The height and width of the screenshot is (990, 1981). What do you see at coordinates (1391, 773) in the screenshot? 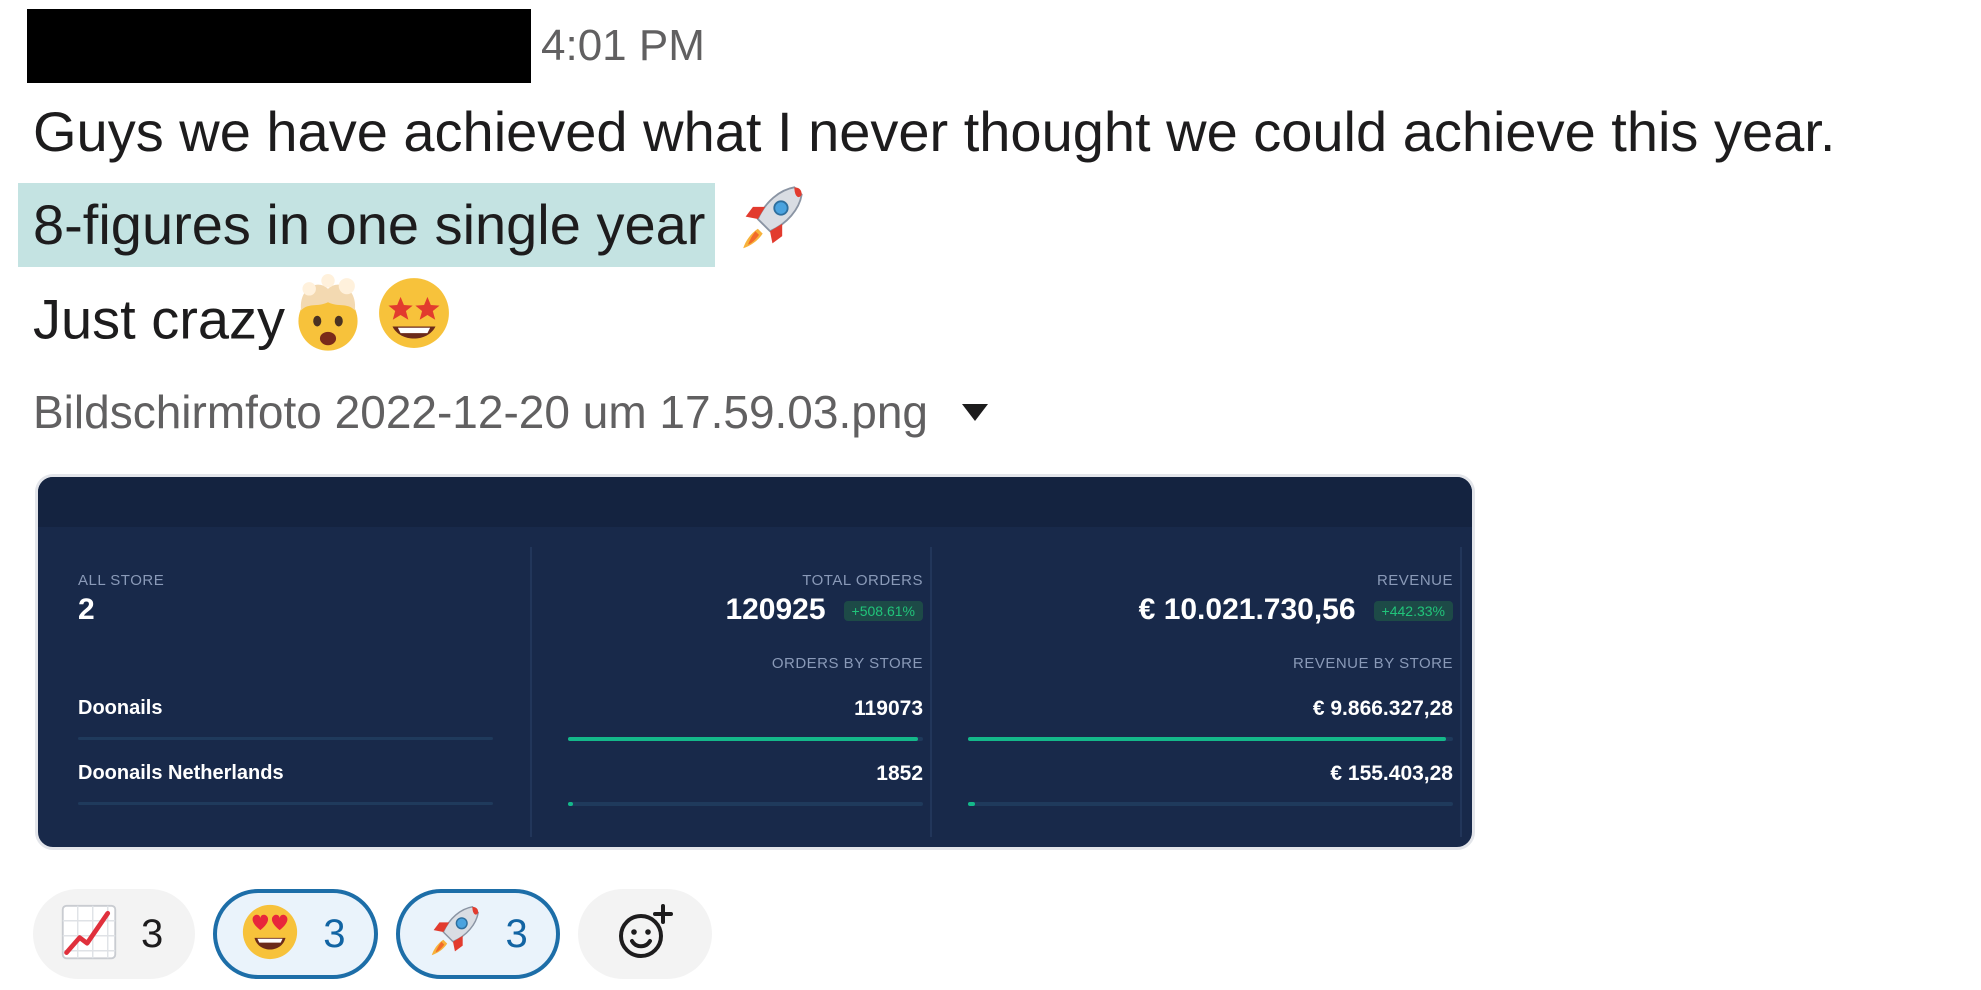
I see `store-revenue: € 155.403,28` at bounding box center [1391, 773].